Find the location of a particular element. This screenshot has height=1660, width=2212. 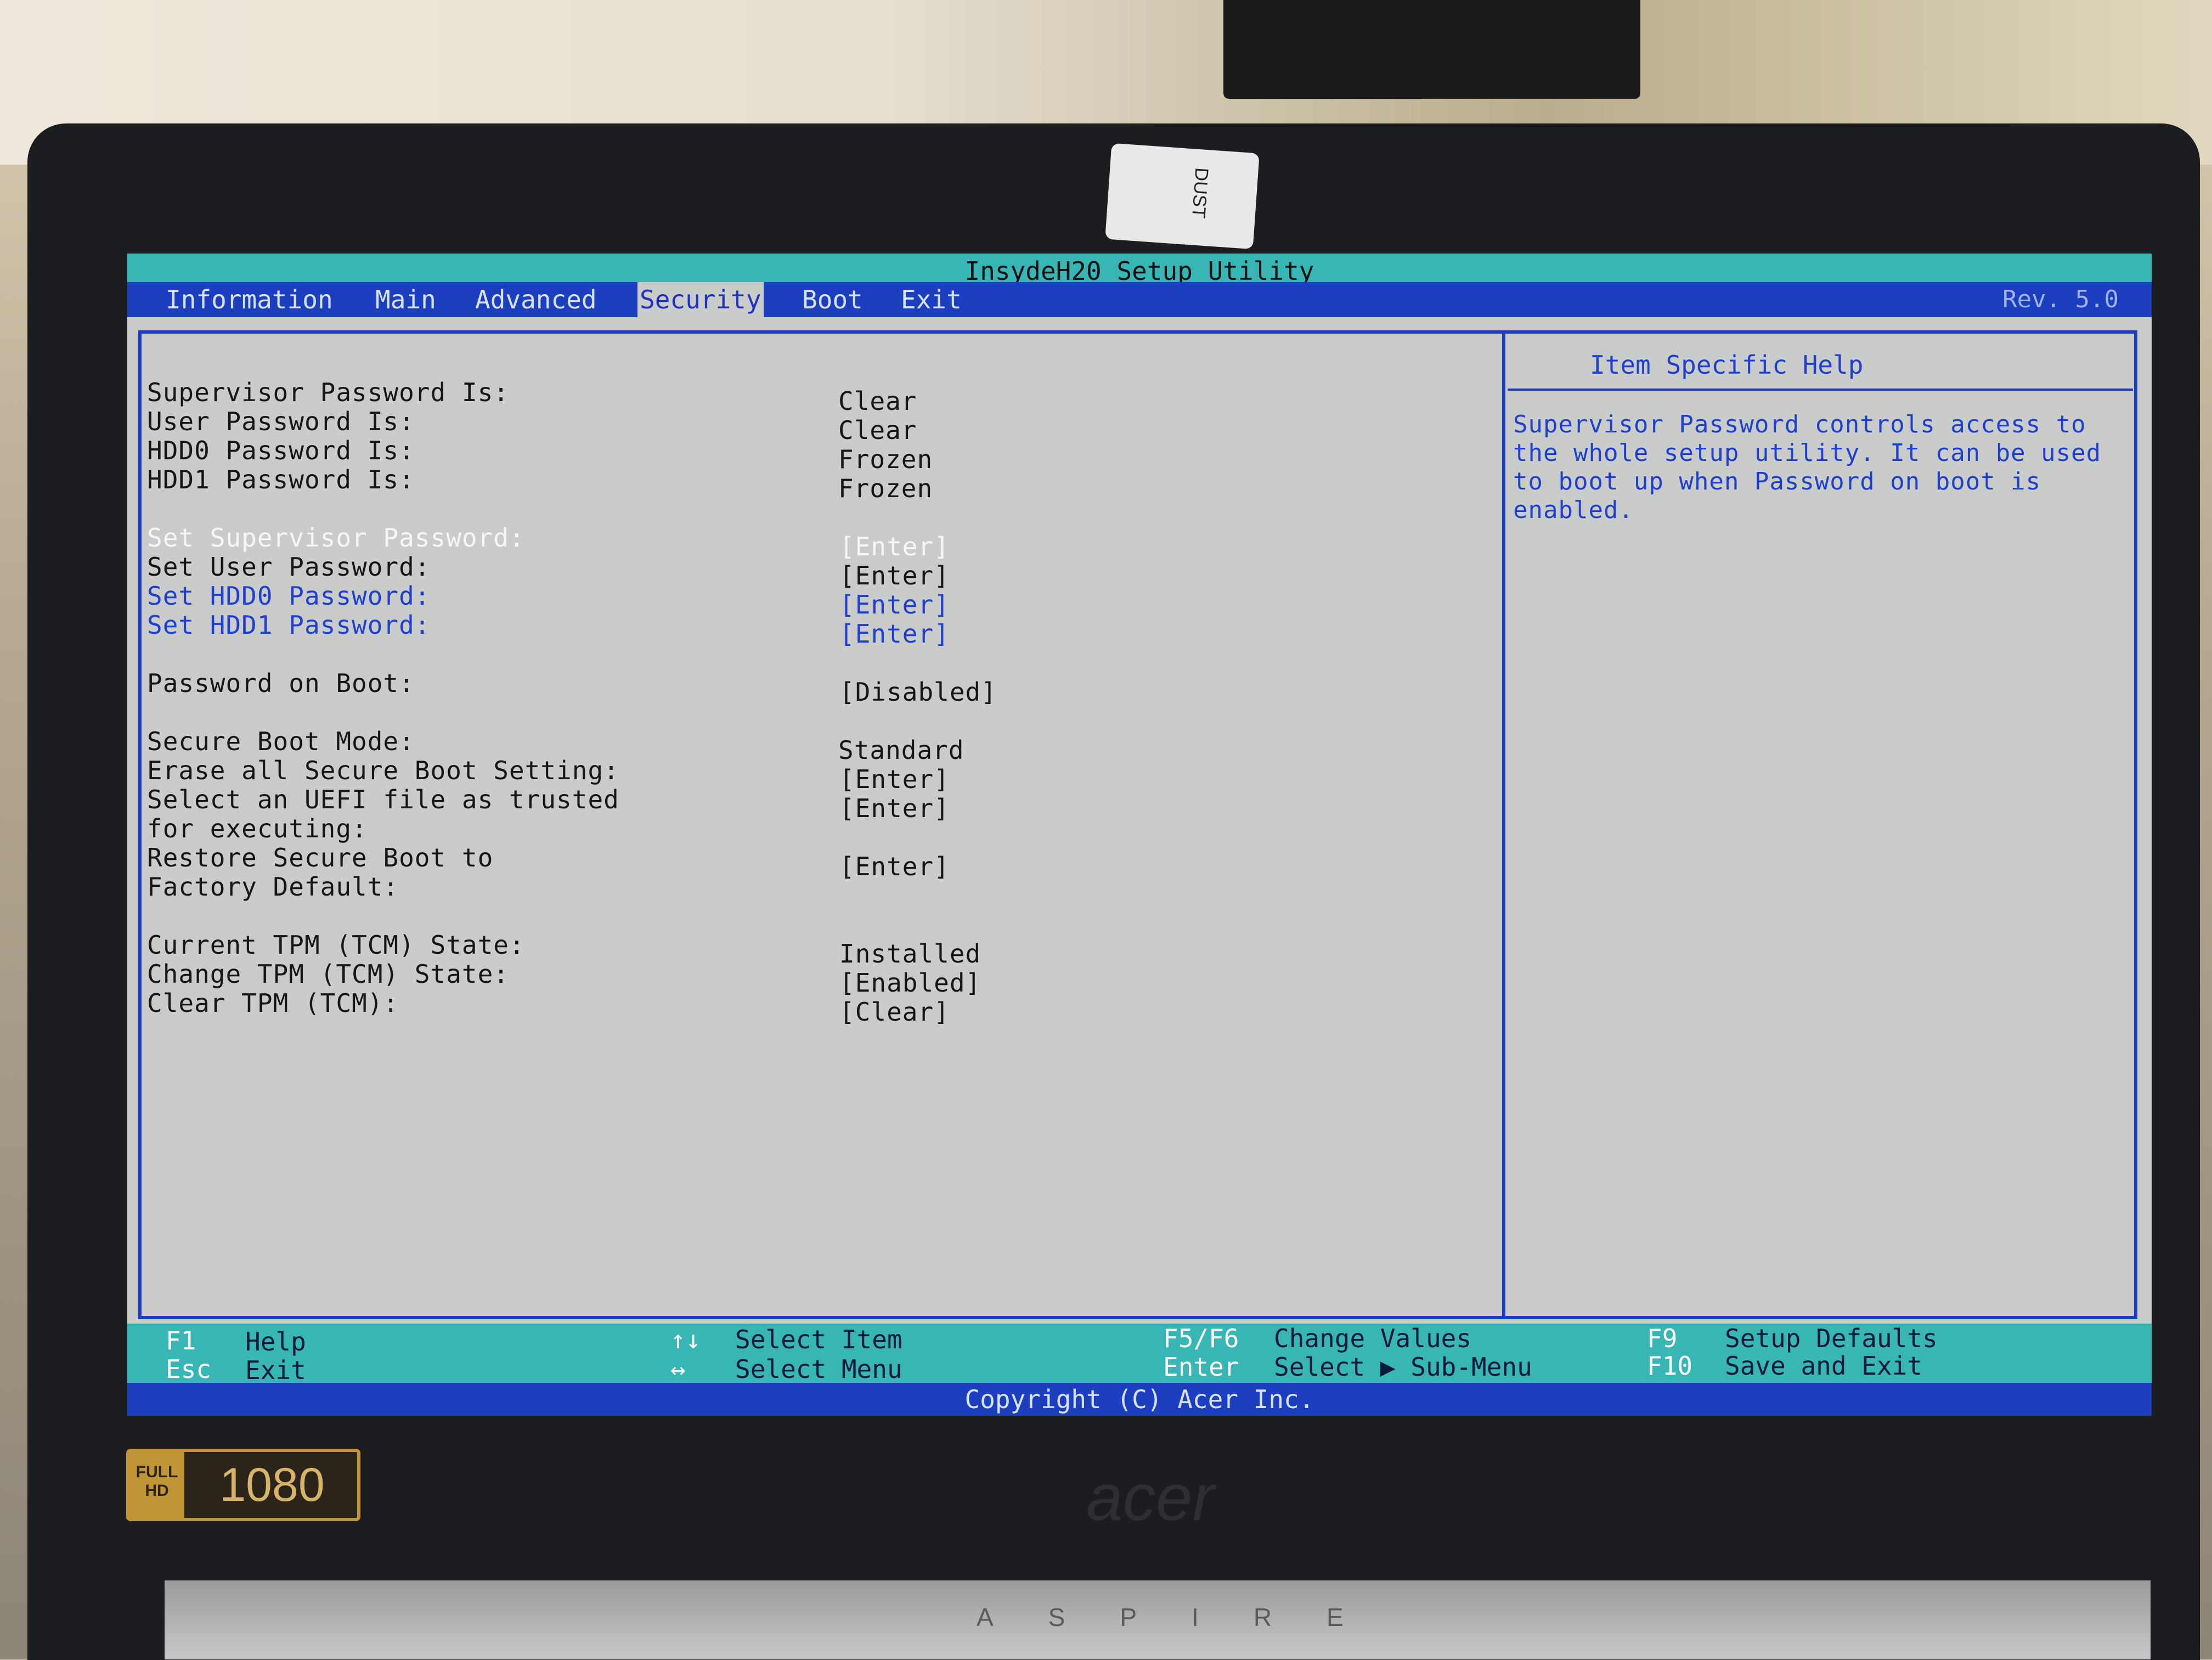

hdd0-password-status: Frozen is located at coordinates (885, 459).